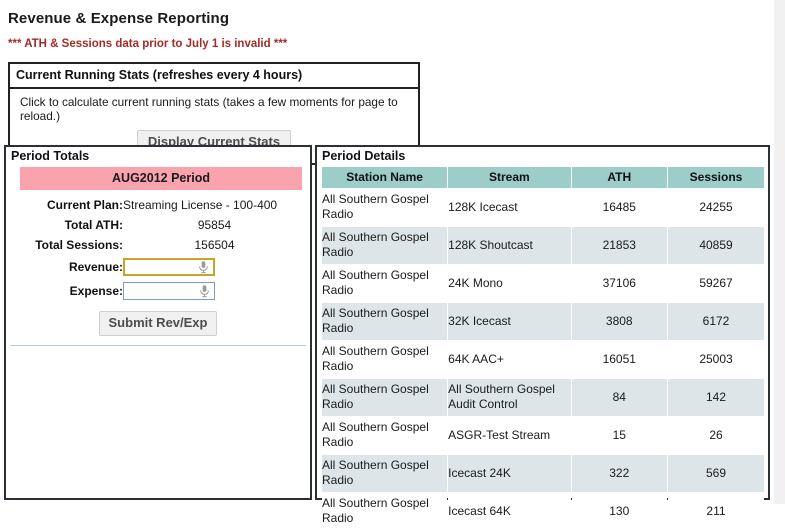  Describe the element at coordinates (619, 245) in the screenshot. I see `cell-ath: 21853` at that location.